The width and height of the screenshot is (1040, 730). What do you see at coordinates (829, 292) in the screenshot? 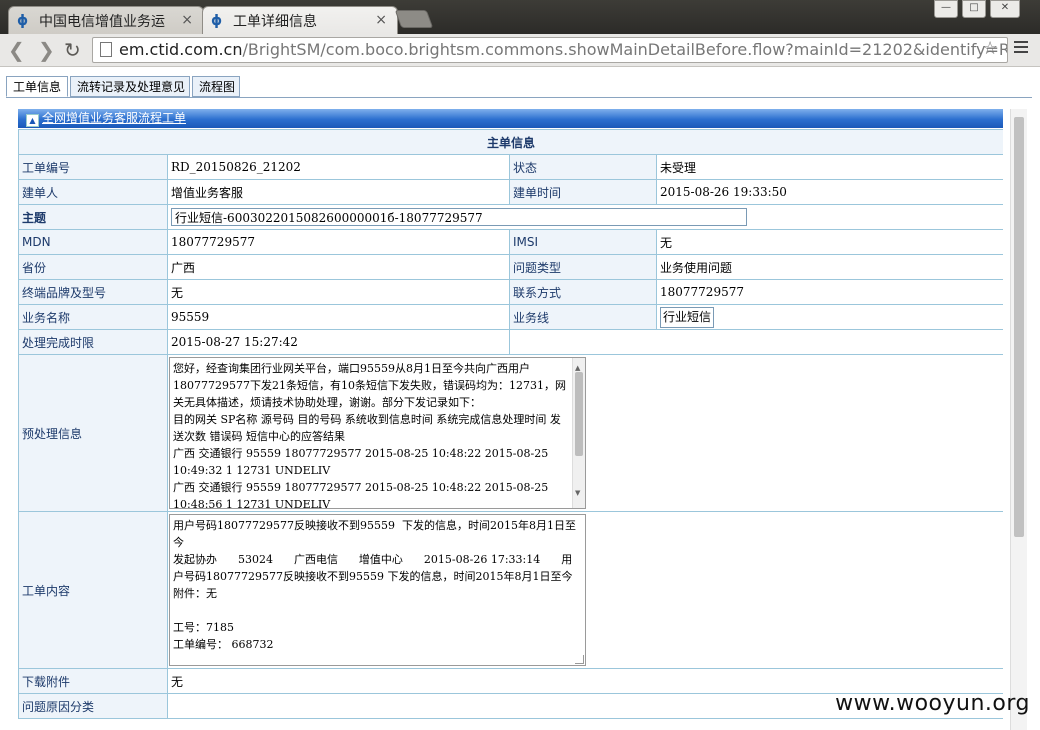
I see `contact-value: 18077729577` at bounding box center [829, 292].